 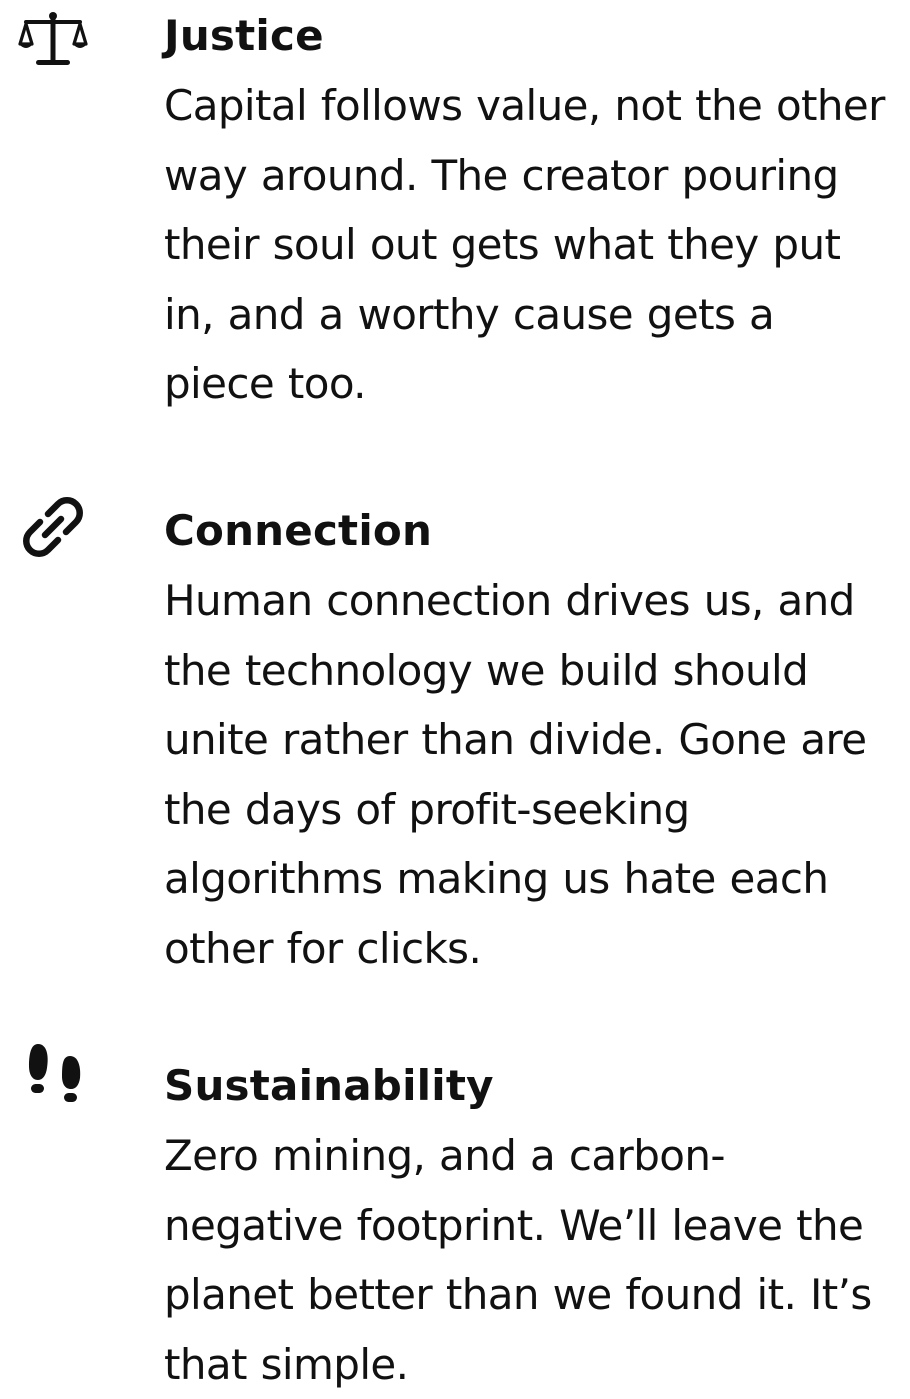 What do you see at coordinates (329, 1085) in the screenshot?
I see `value-title: Sustainability` at bounding box center [329, 1085].